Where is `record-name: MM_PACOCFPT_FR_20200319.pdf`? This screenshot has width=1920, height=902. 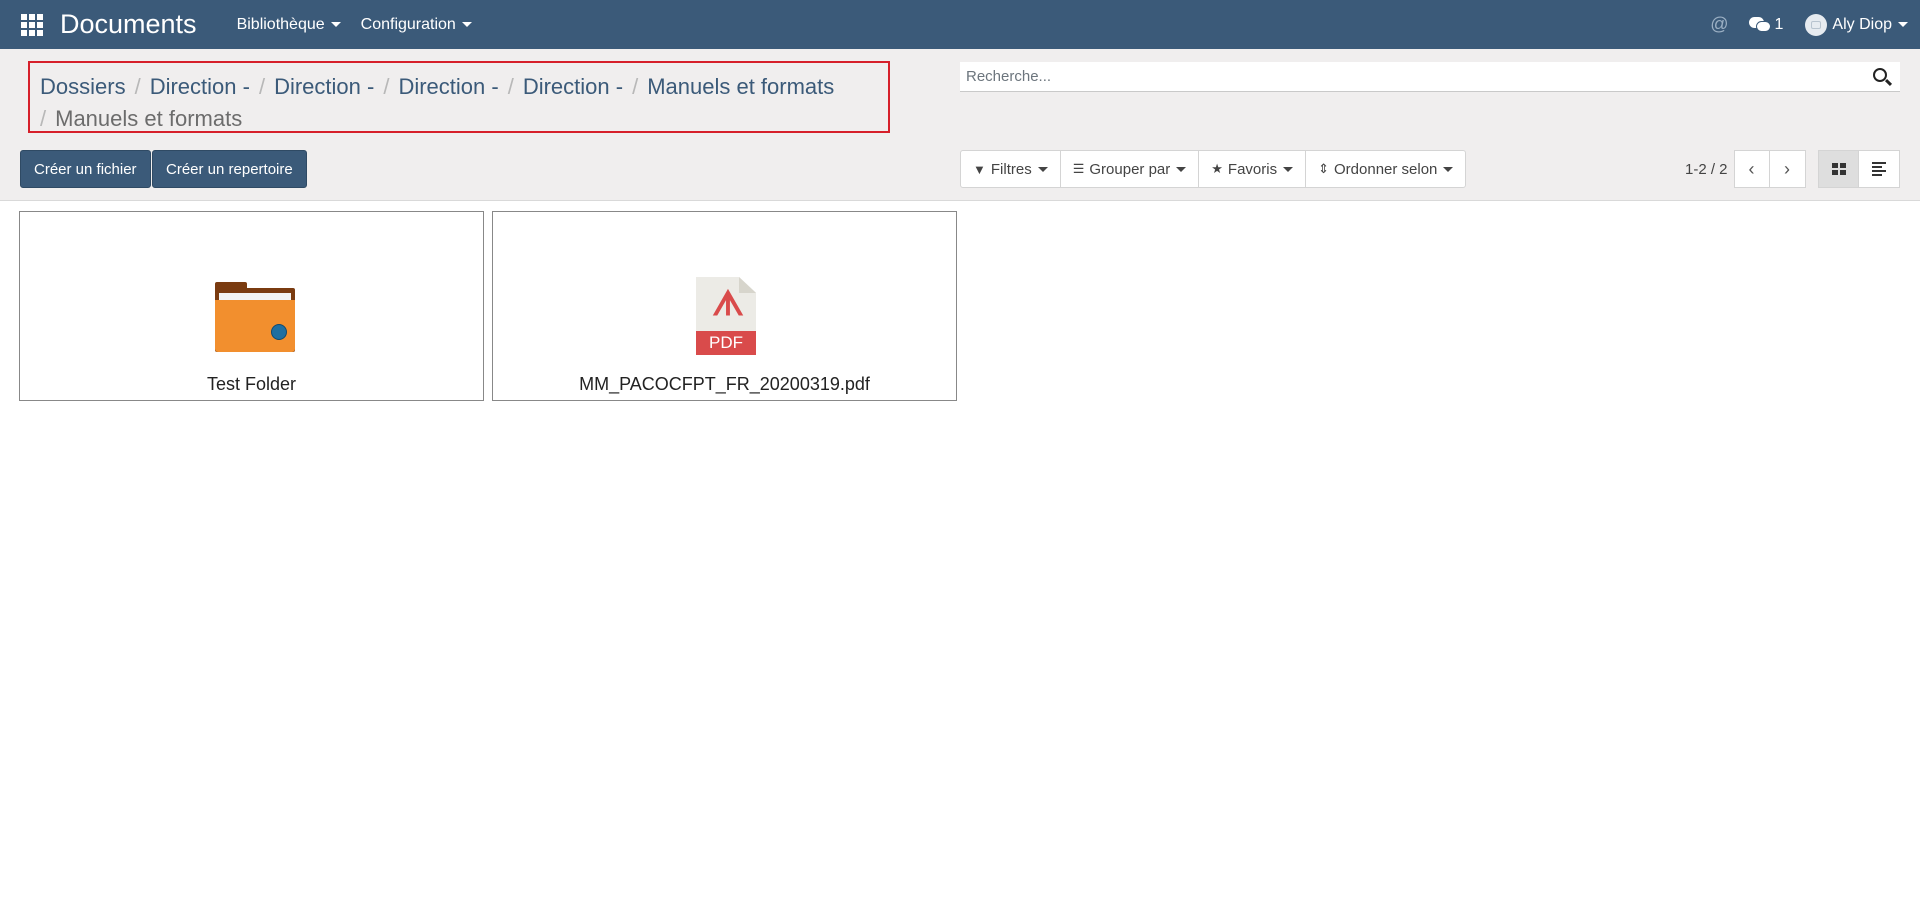
record-name: MM_PACOCFPT_FR_20200319.pdf is located at coordinates (724, 384).